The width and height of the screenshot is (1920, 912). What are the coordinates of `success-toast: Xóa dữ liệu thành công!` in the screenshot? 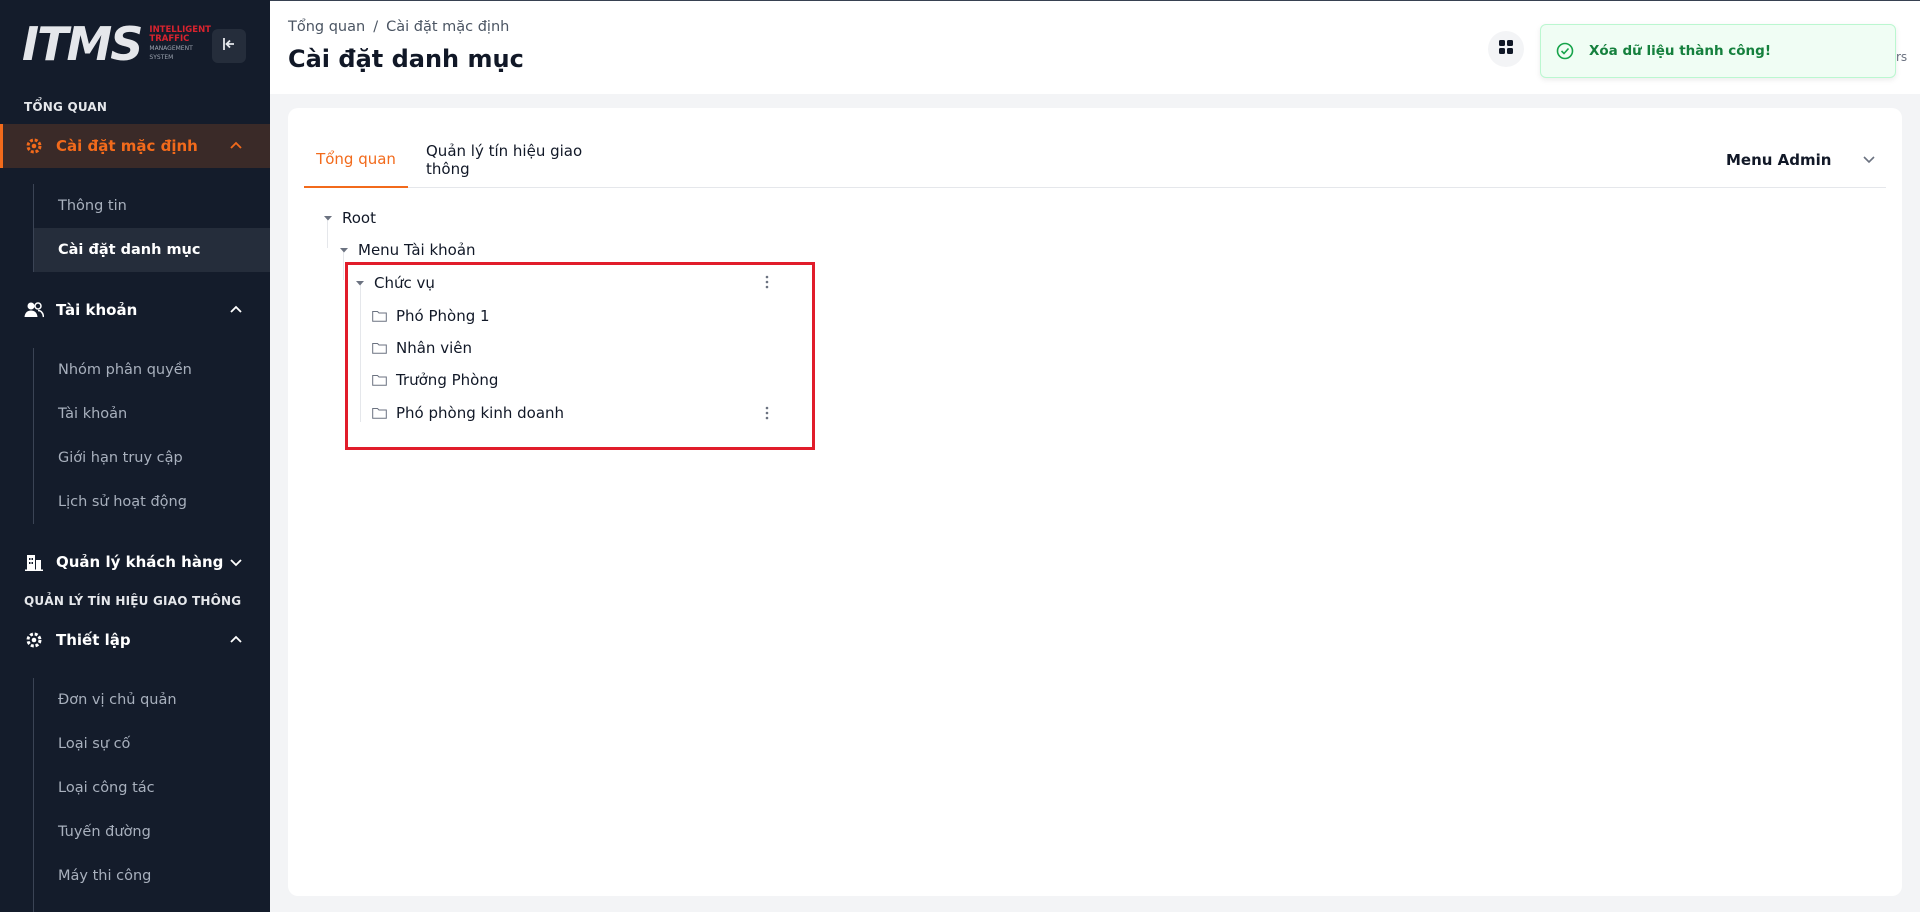 It's located at (1718, 51).